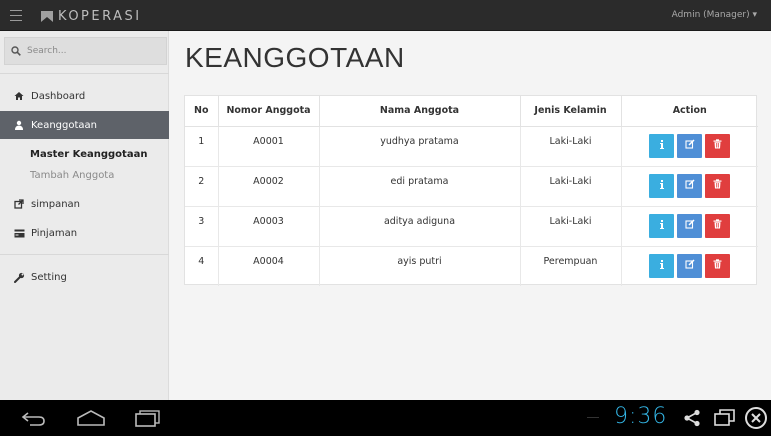  Describe the element at coordinates (420, 226) in the screenshot. I see `cell-nama-anggota: aditya adiguna` at that location.